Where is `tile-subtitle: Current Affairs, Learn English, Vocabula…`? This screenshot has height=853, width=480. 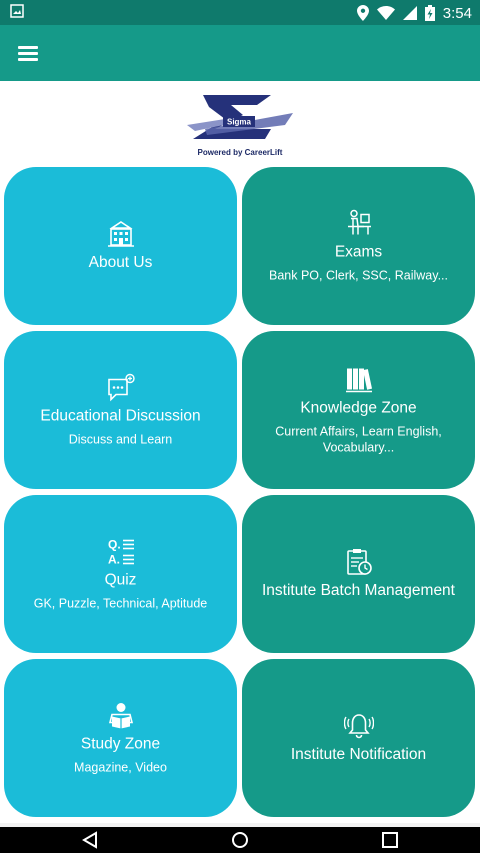
tile-subtitle: Current Affairs, Learn English, Vocabula… is located at coordinates (358, 439).